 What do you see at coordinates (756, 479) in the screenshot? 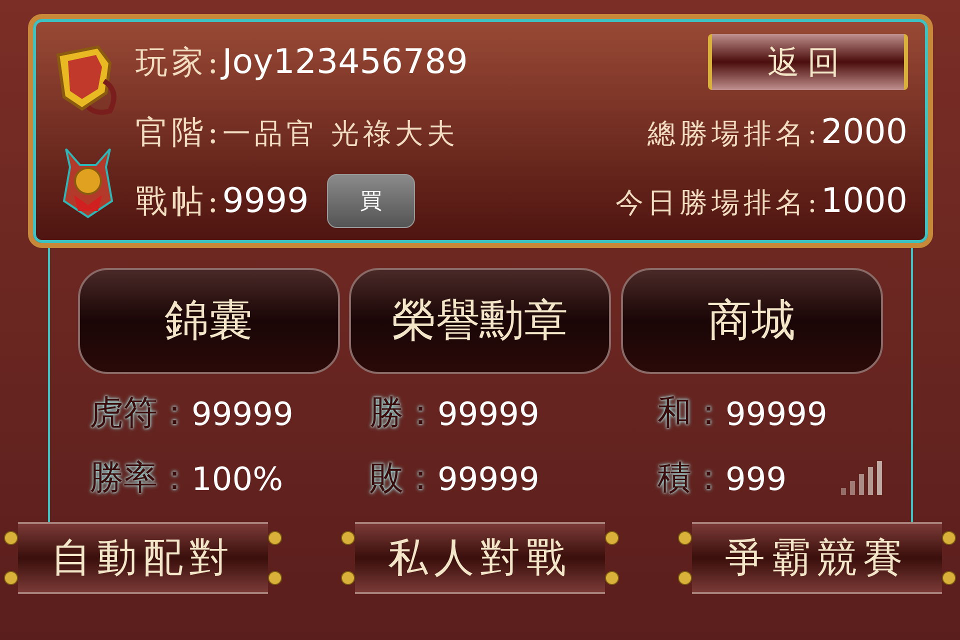
I see `stat-value: 999` at bounding box center [756, 479].